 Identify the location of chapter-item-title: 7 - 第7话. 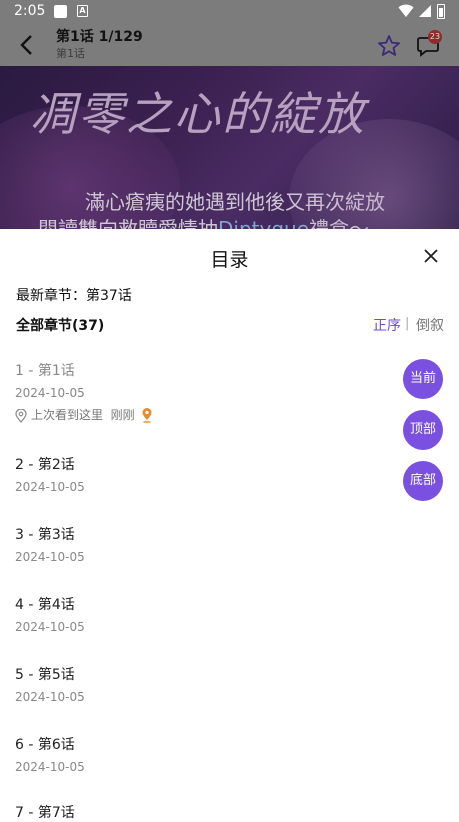
(45, 813).